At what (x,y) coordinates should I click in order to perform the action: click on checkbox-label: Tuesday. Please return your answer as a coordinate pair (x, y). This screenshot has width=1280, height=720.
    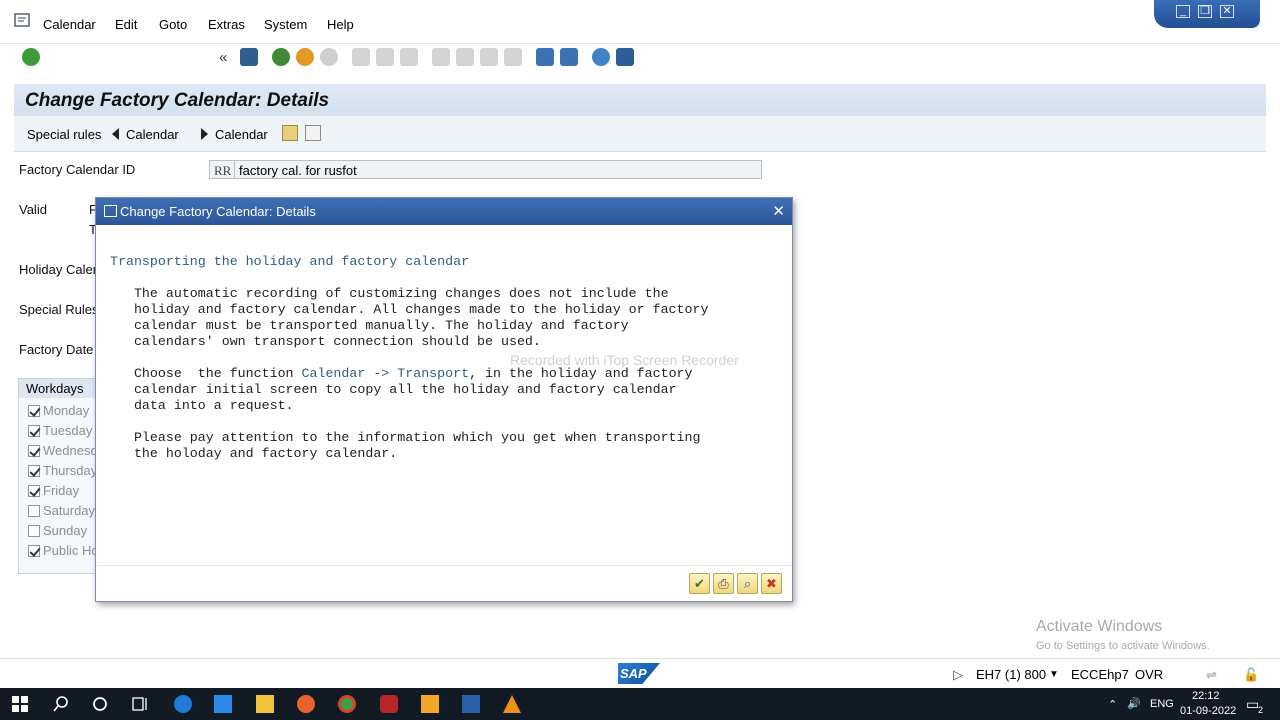
    Looking at the image, I should click on (68, 430).